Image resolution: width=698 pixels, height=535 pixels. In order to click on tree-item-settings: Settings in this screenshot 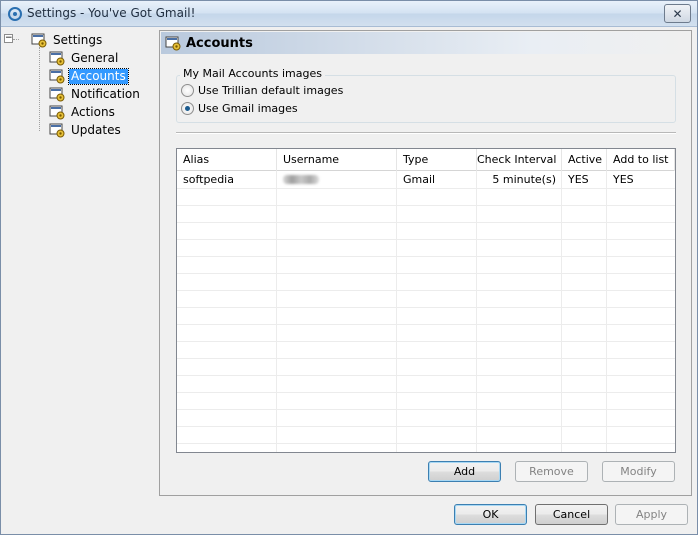, I will do `click(67, 40)`.